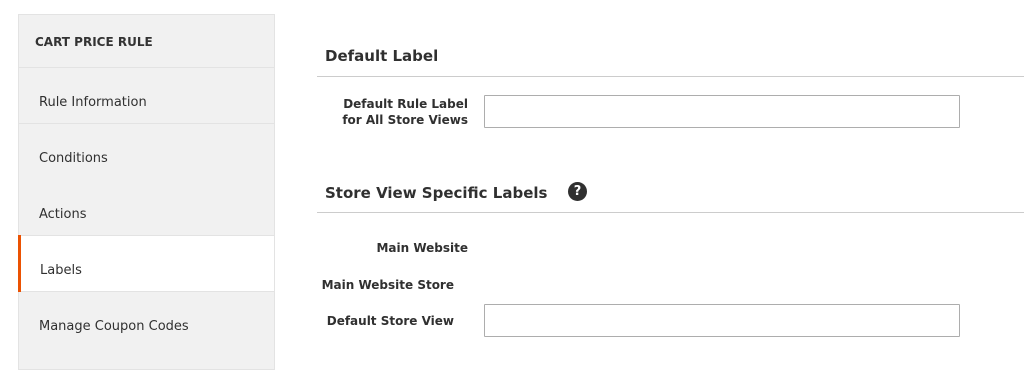 The image size is (1024, 391). Describe the element at coordinates (577, 191) in the screenshot. I see `help-icon: ?` at that location.